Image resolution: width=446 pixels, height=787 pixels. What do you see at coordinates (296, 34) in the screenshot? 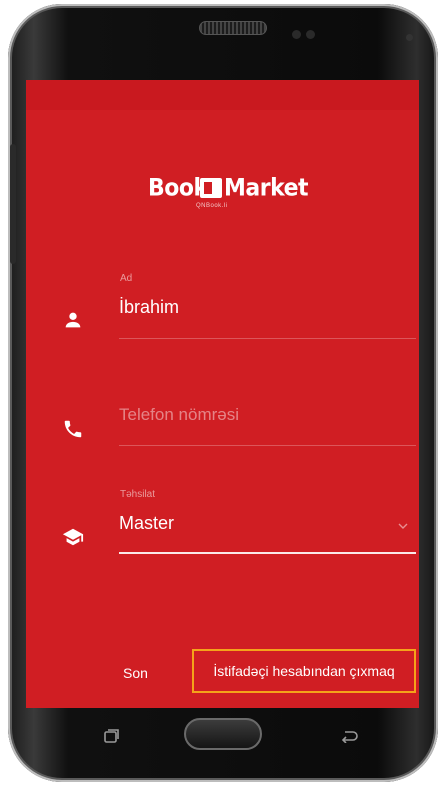
I see `proximity-sensor` at bounding box center [296, 34].